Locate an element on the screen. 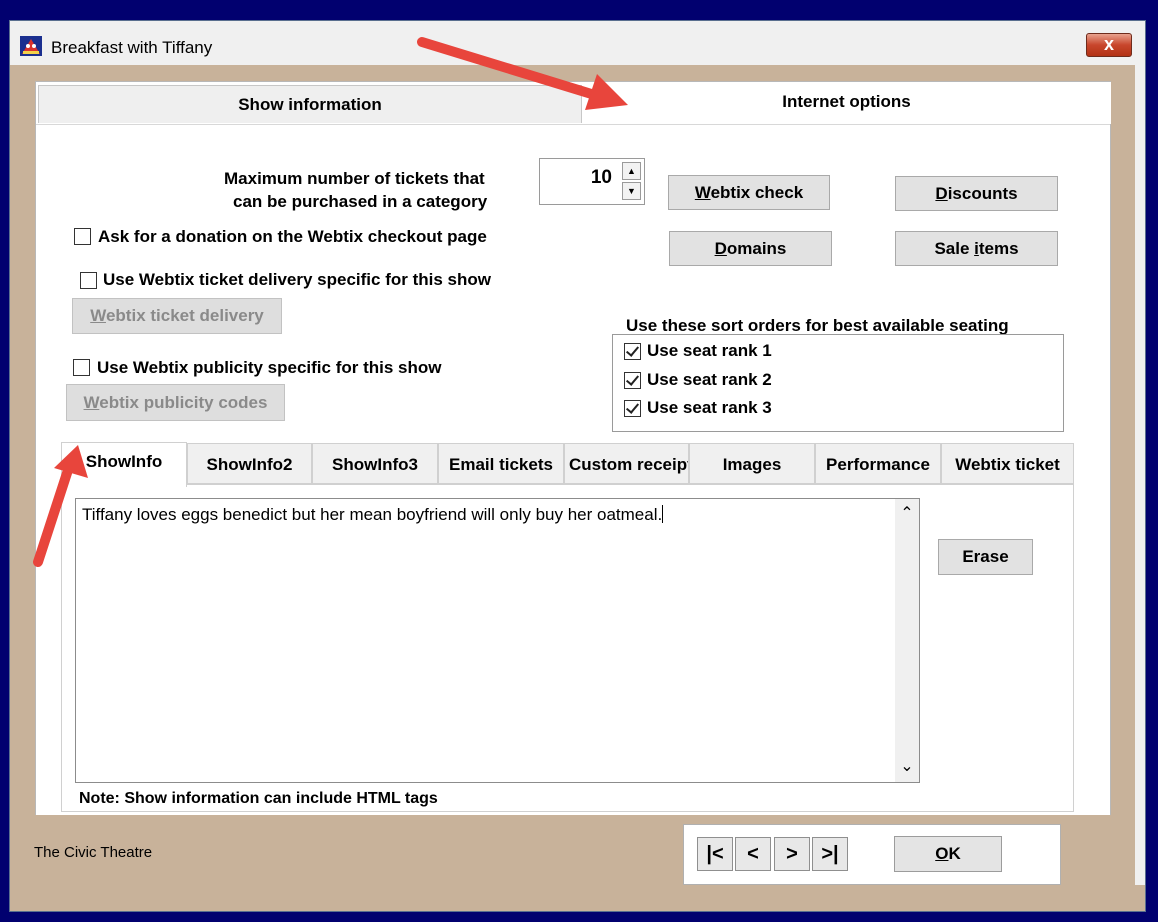 The image size is (1158, 922). webtix-check-button: Webtix check is located at coordinates (749, 192).